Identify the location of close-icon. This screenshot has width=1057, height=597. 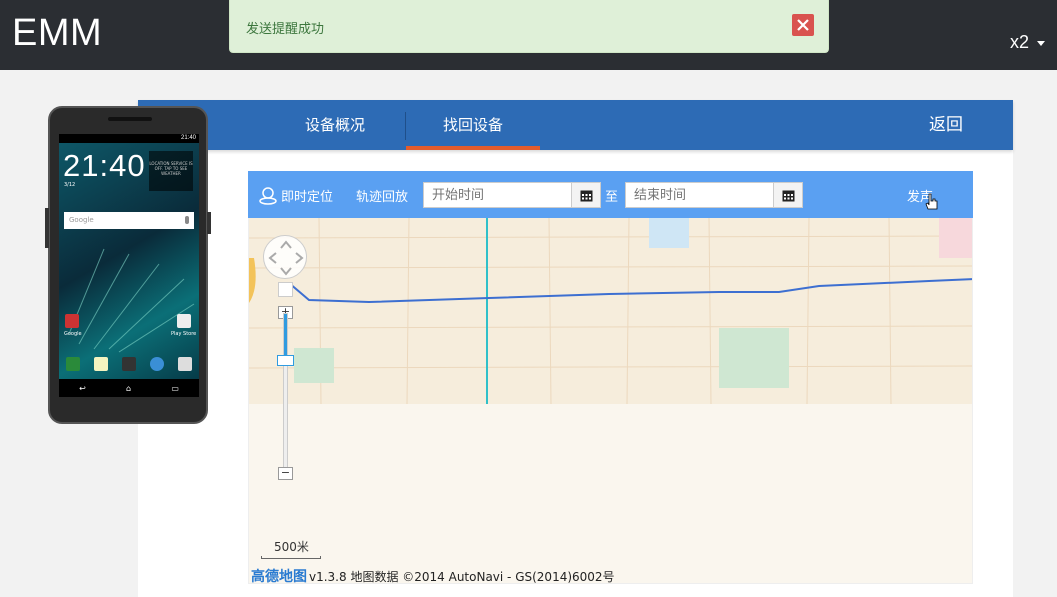
(803, 25).